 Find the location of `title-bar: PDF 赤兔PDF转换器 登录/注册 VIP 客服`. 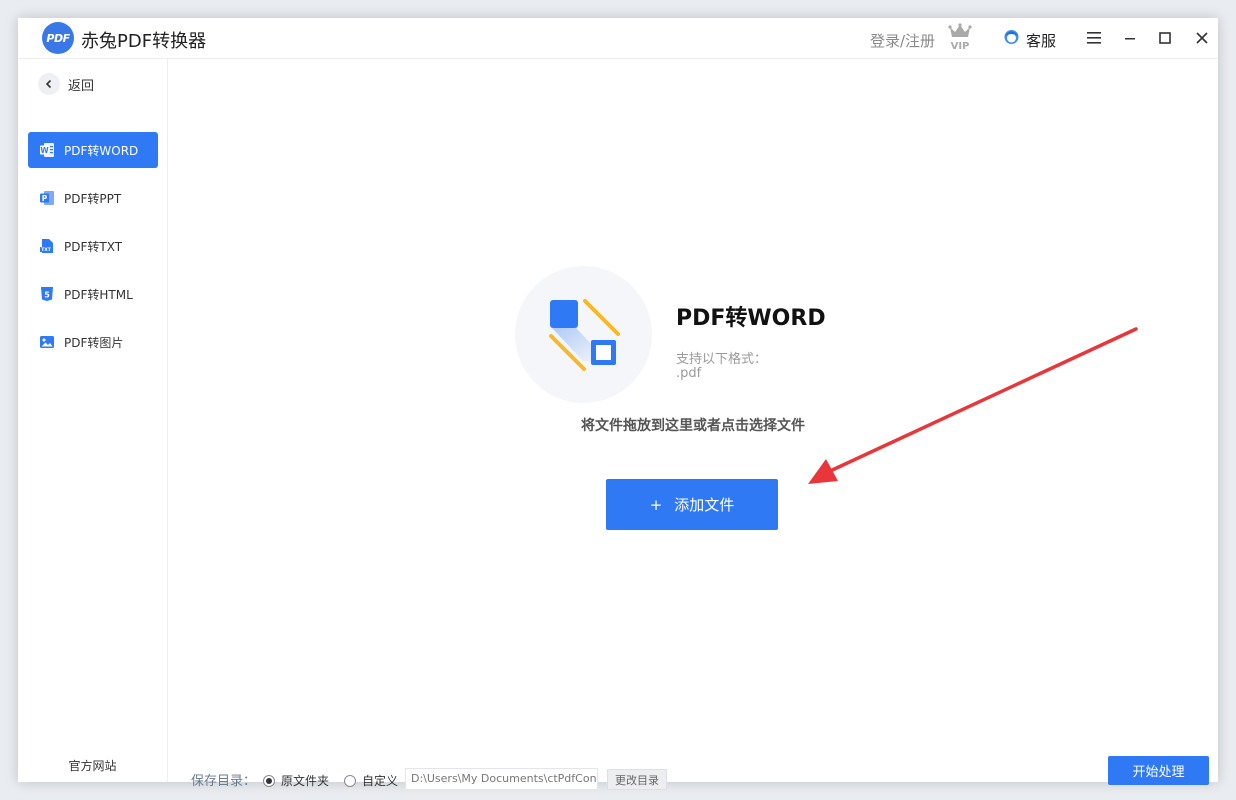

title-bar: PDF 赤兔PDF转换器 登录/注册 VIP 客服 is located at coordinates (618, 38).